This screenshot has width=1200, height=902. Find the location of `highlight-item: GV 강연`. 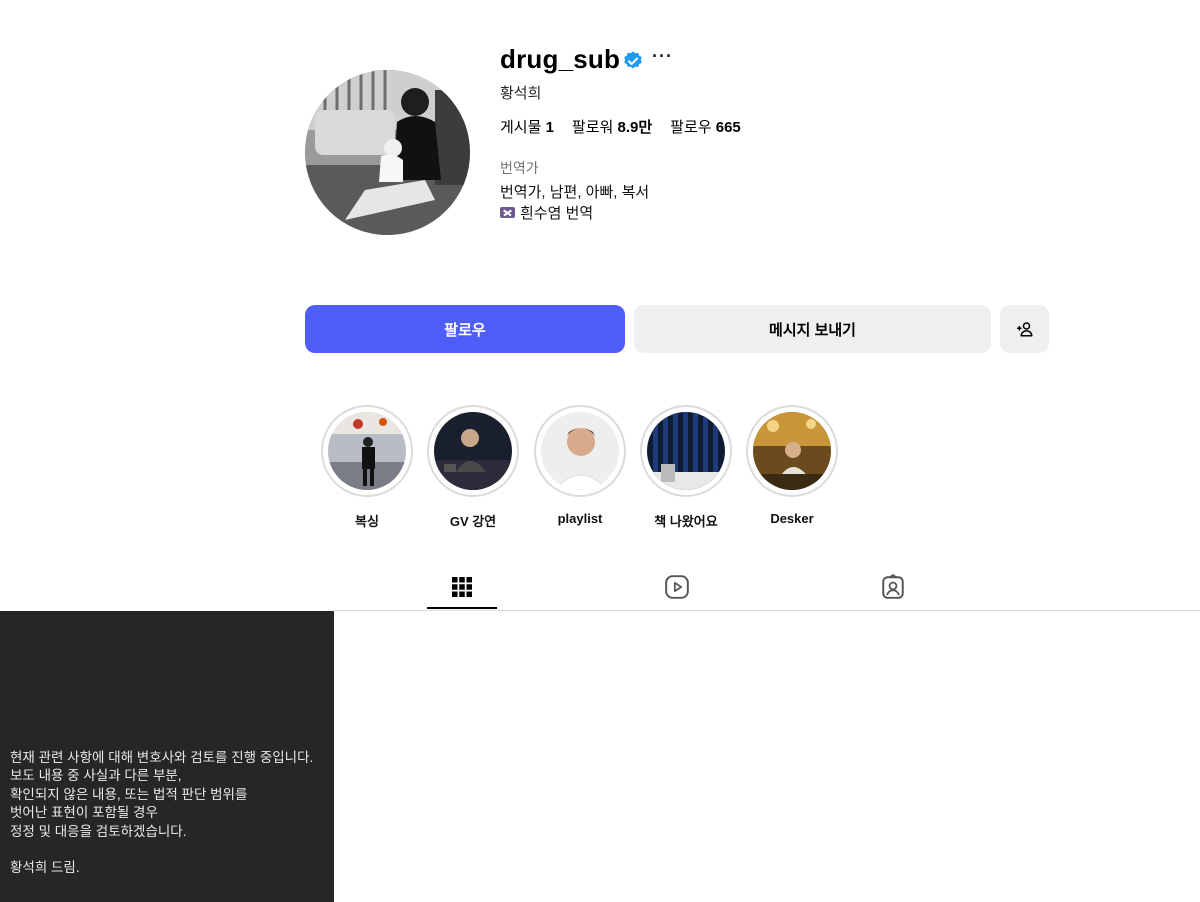

highlight-item: GV 강연 is located at coordinates (473, 467).